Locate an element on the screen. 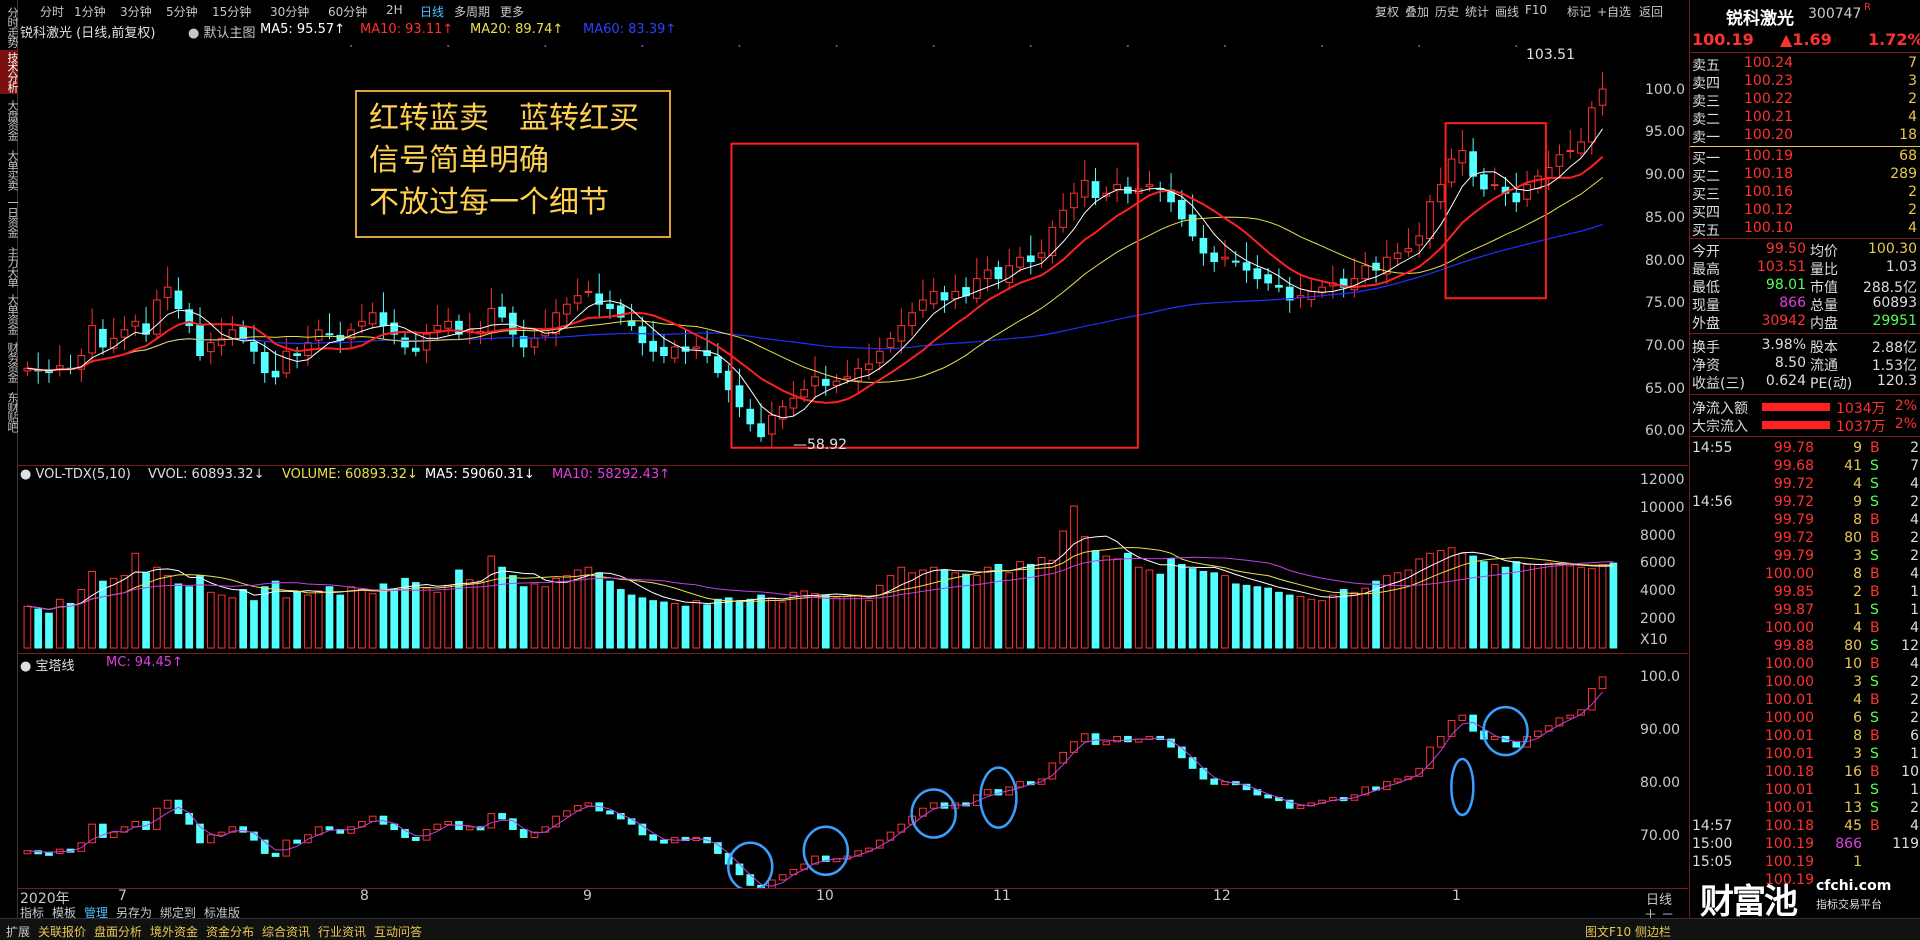  left-tab: 一日资金 is located at coordinates (9, 217).